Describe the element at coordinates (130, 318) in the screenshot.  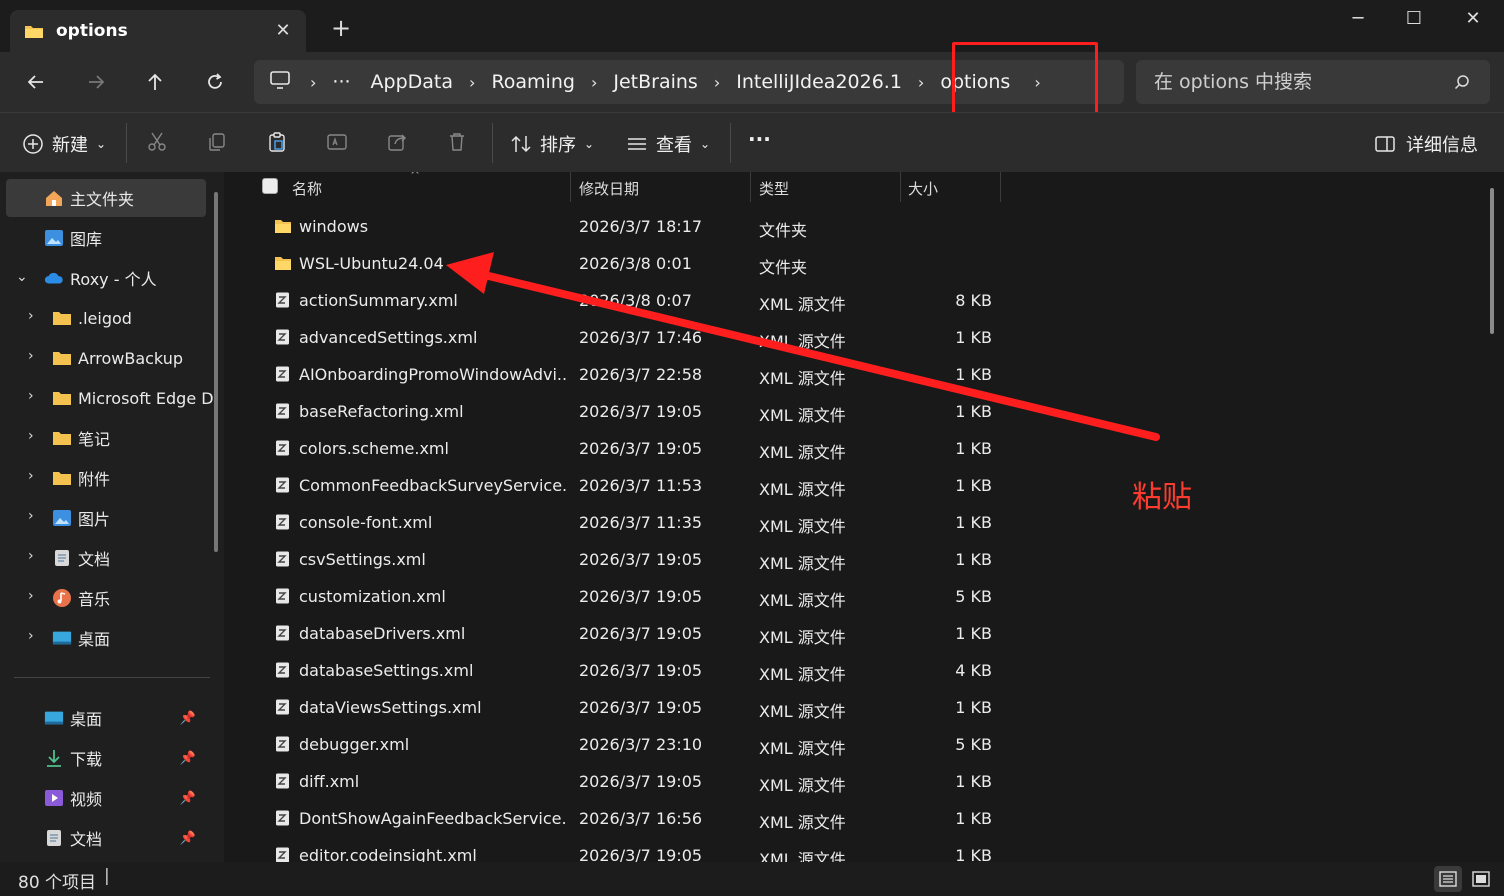
I see `sidebar-item-leigod: .leigod` at that location.